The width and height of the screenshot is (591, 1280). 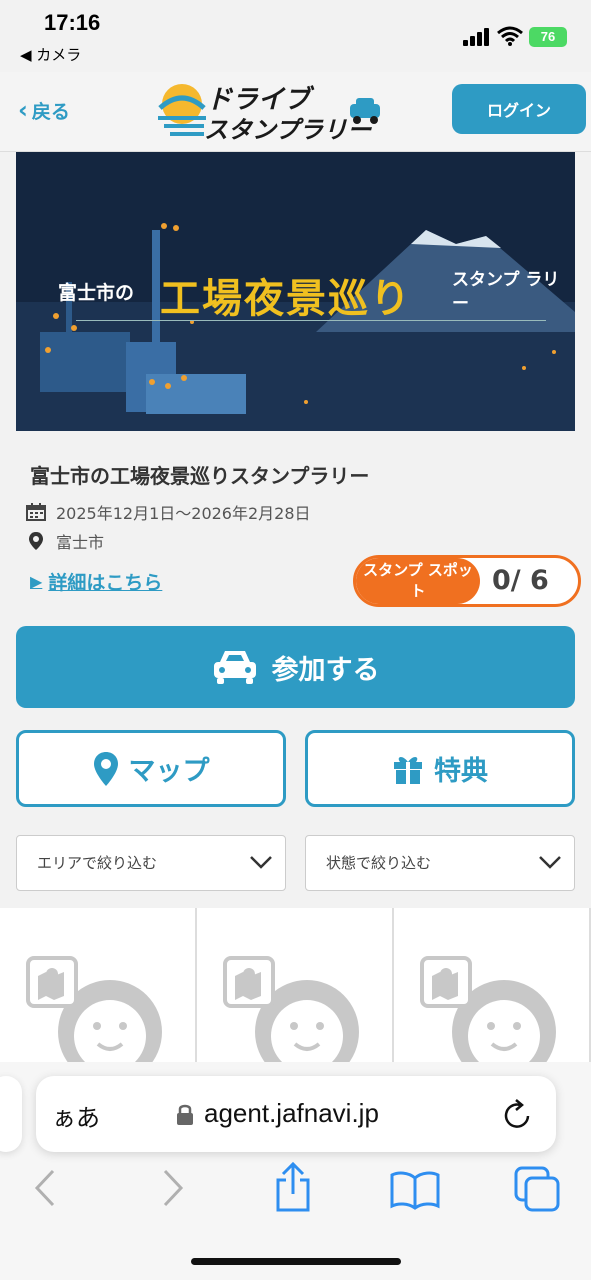 I want to click on page-settings-button: ぁあ, so click(x=76, y=1115).